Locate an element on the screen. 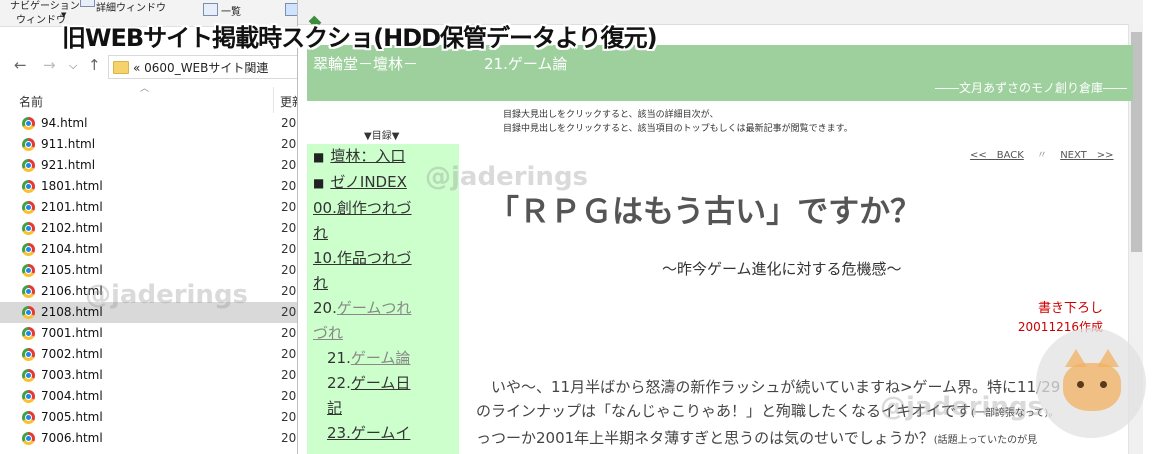 The height and width of the screenshot is (454, 1168). sidebar-item-creation: 00.創作つれづ れ is located at coordinates (383, 221).